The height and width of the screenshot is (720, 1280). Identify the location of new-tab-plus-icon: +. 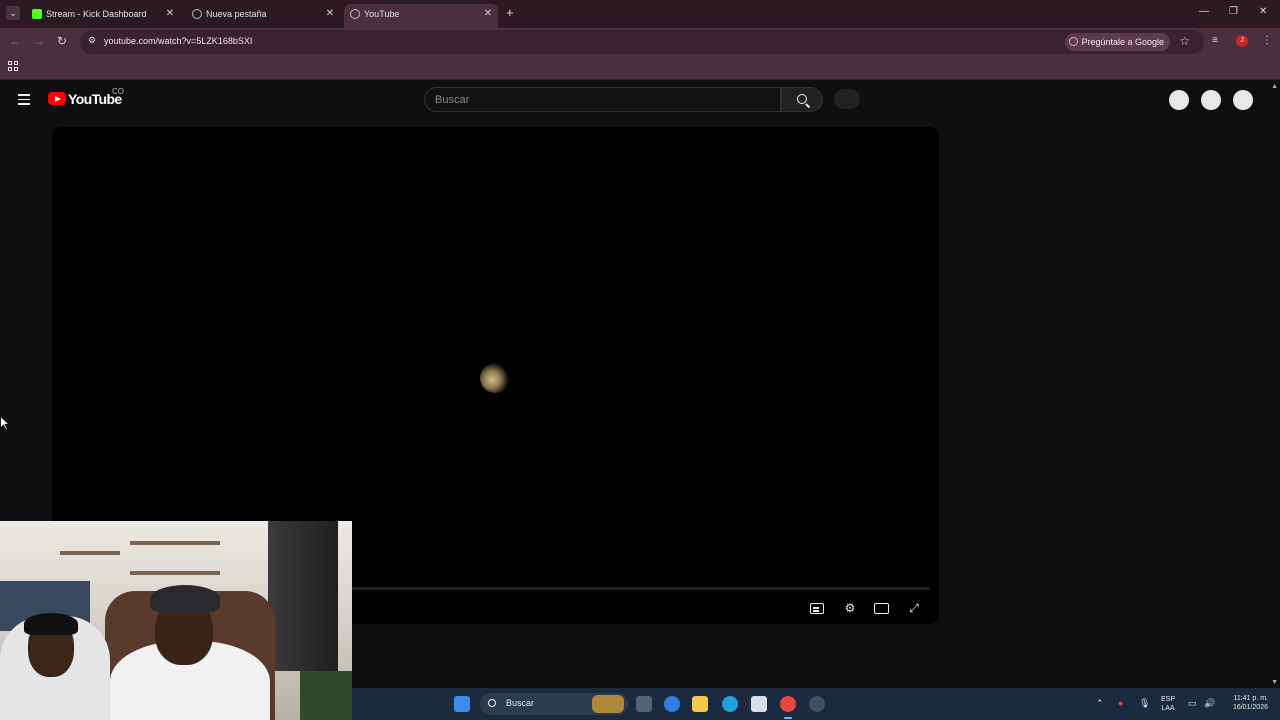
(510, 13).